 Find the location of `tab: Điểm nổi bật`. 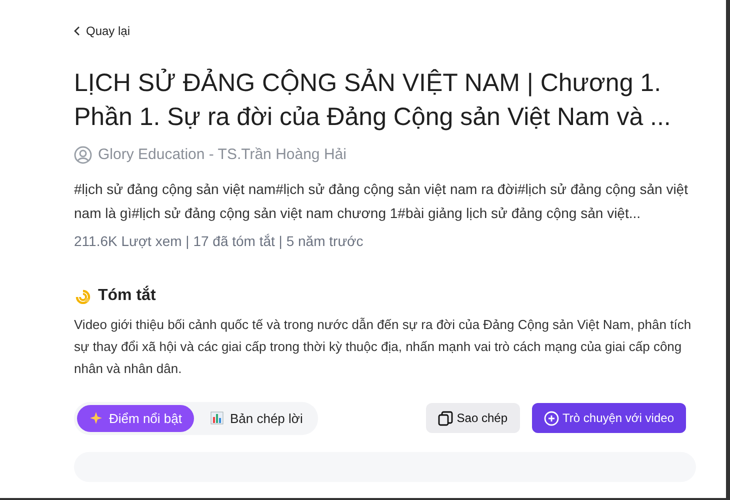

tab: Điểm nổi bật is located at coordinates (135, 418).